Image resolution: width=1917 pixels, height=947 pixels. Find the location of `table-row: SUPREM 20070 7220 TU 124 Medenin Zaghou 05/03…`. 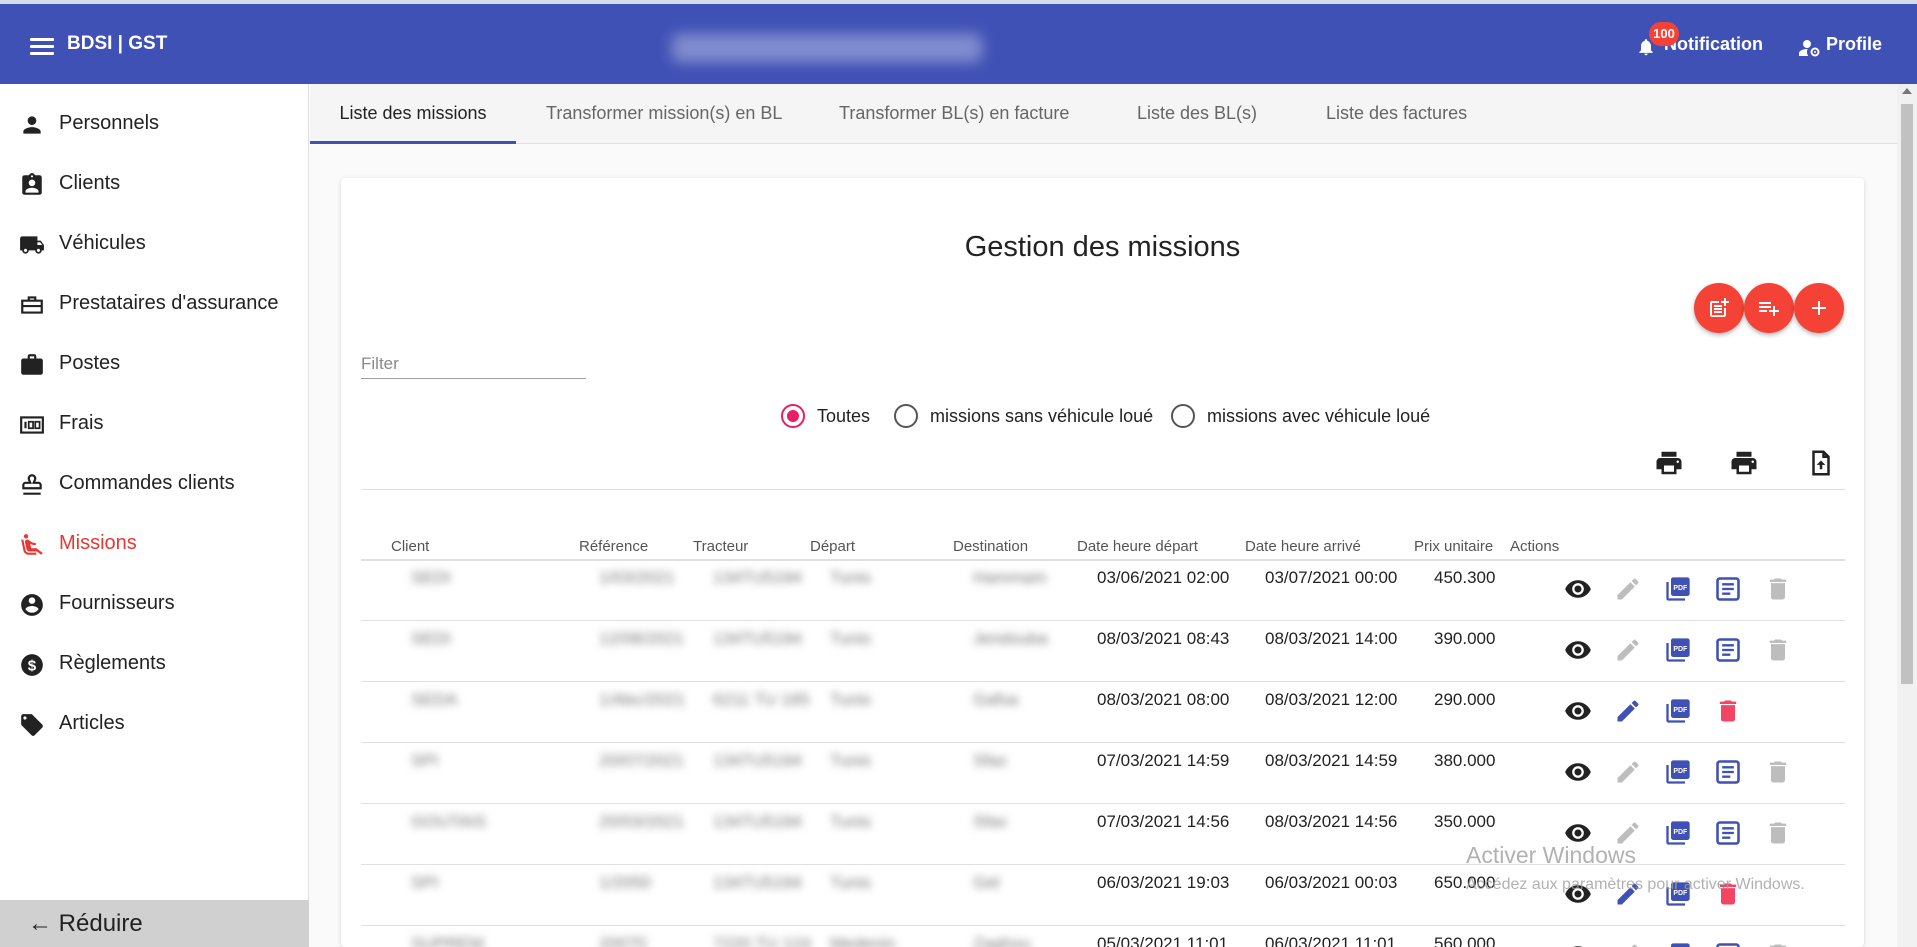

table-row: SUPREM 20070 7220 TU 124 Medenin Zaghou 05/03… is located at coordinates (1103, 937).